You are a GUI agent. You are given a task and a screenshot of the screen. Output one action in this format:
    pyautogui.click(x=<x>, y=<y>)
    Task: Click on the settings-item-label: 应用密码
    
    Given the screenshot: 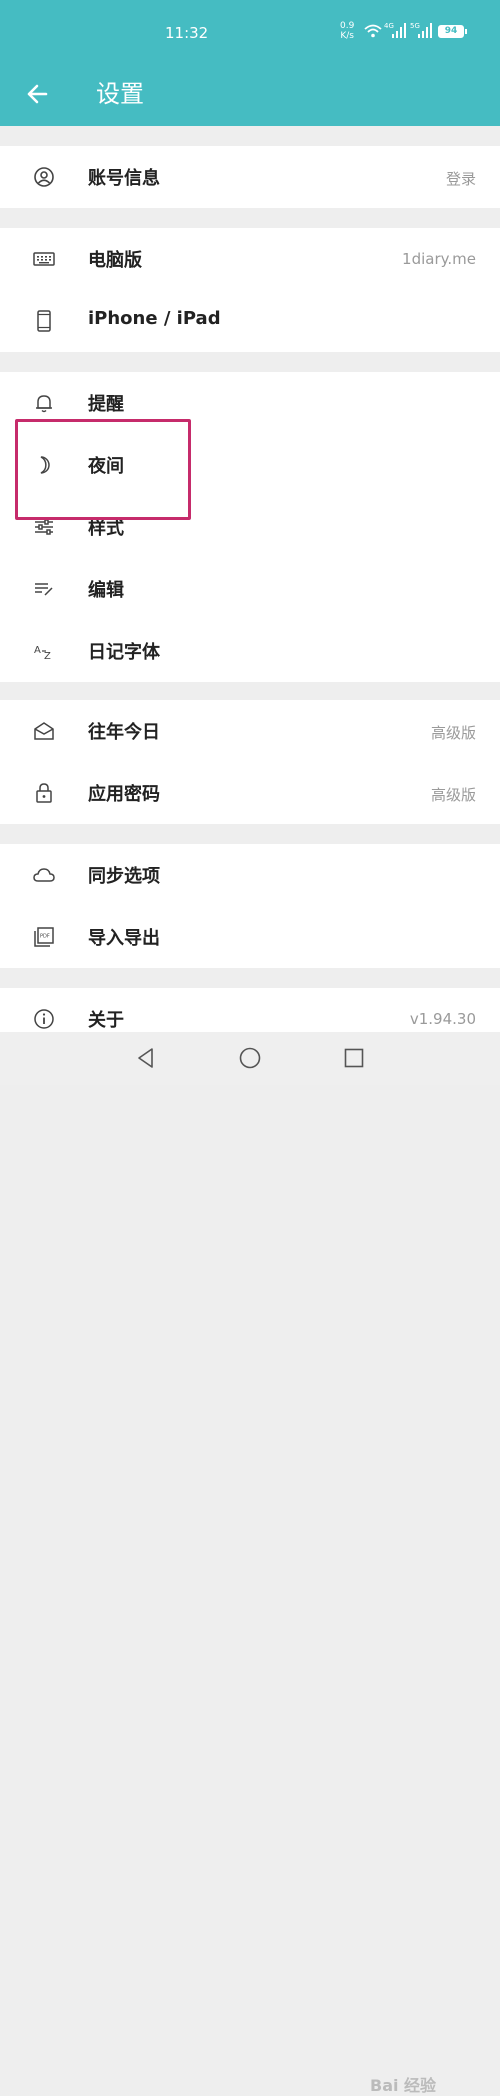 What is the action you would take?
    pyautogui.click(x=124, y=794)
    